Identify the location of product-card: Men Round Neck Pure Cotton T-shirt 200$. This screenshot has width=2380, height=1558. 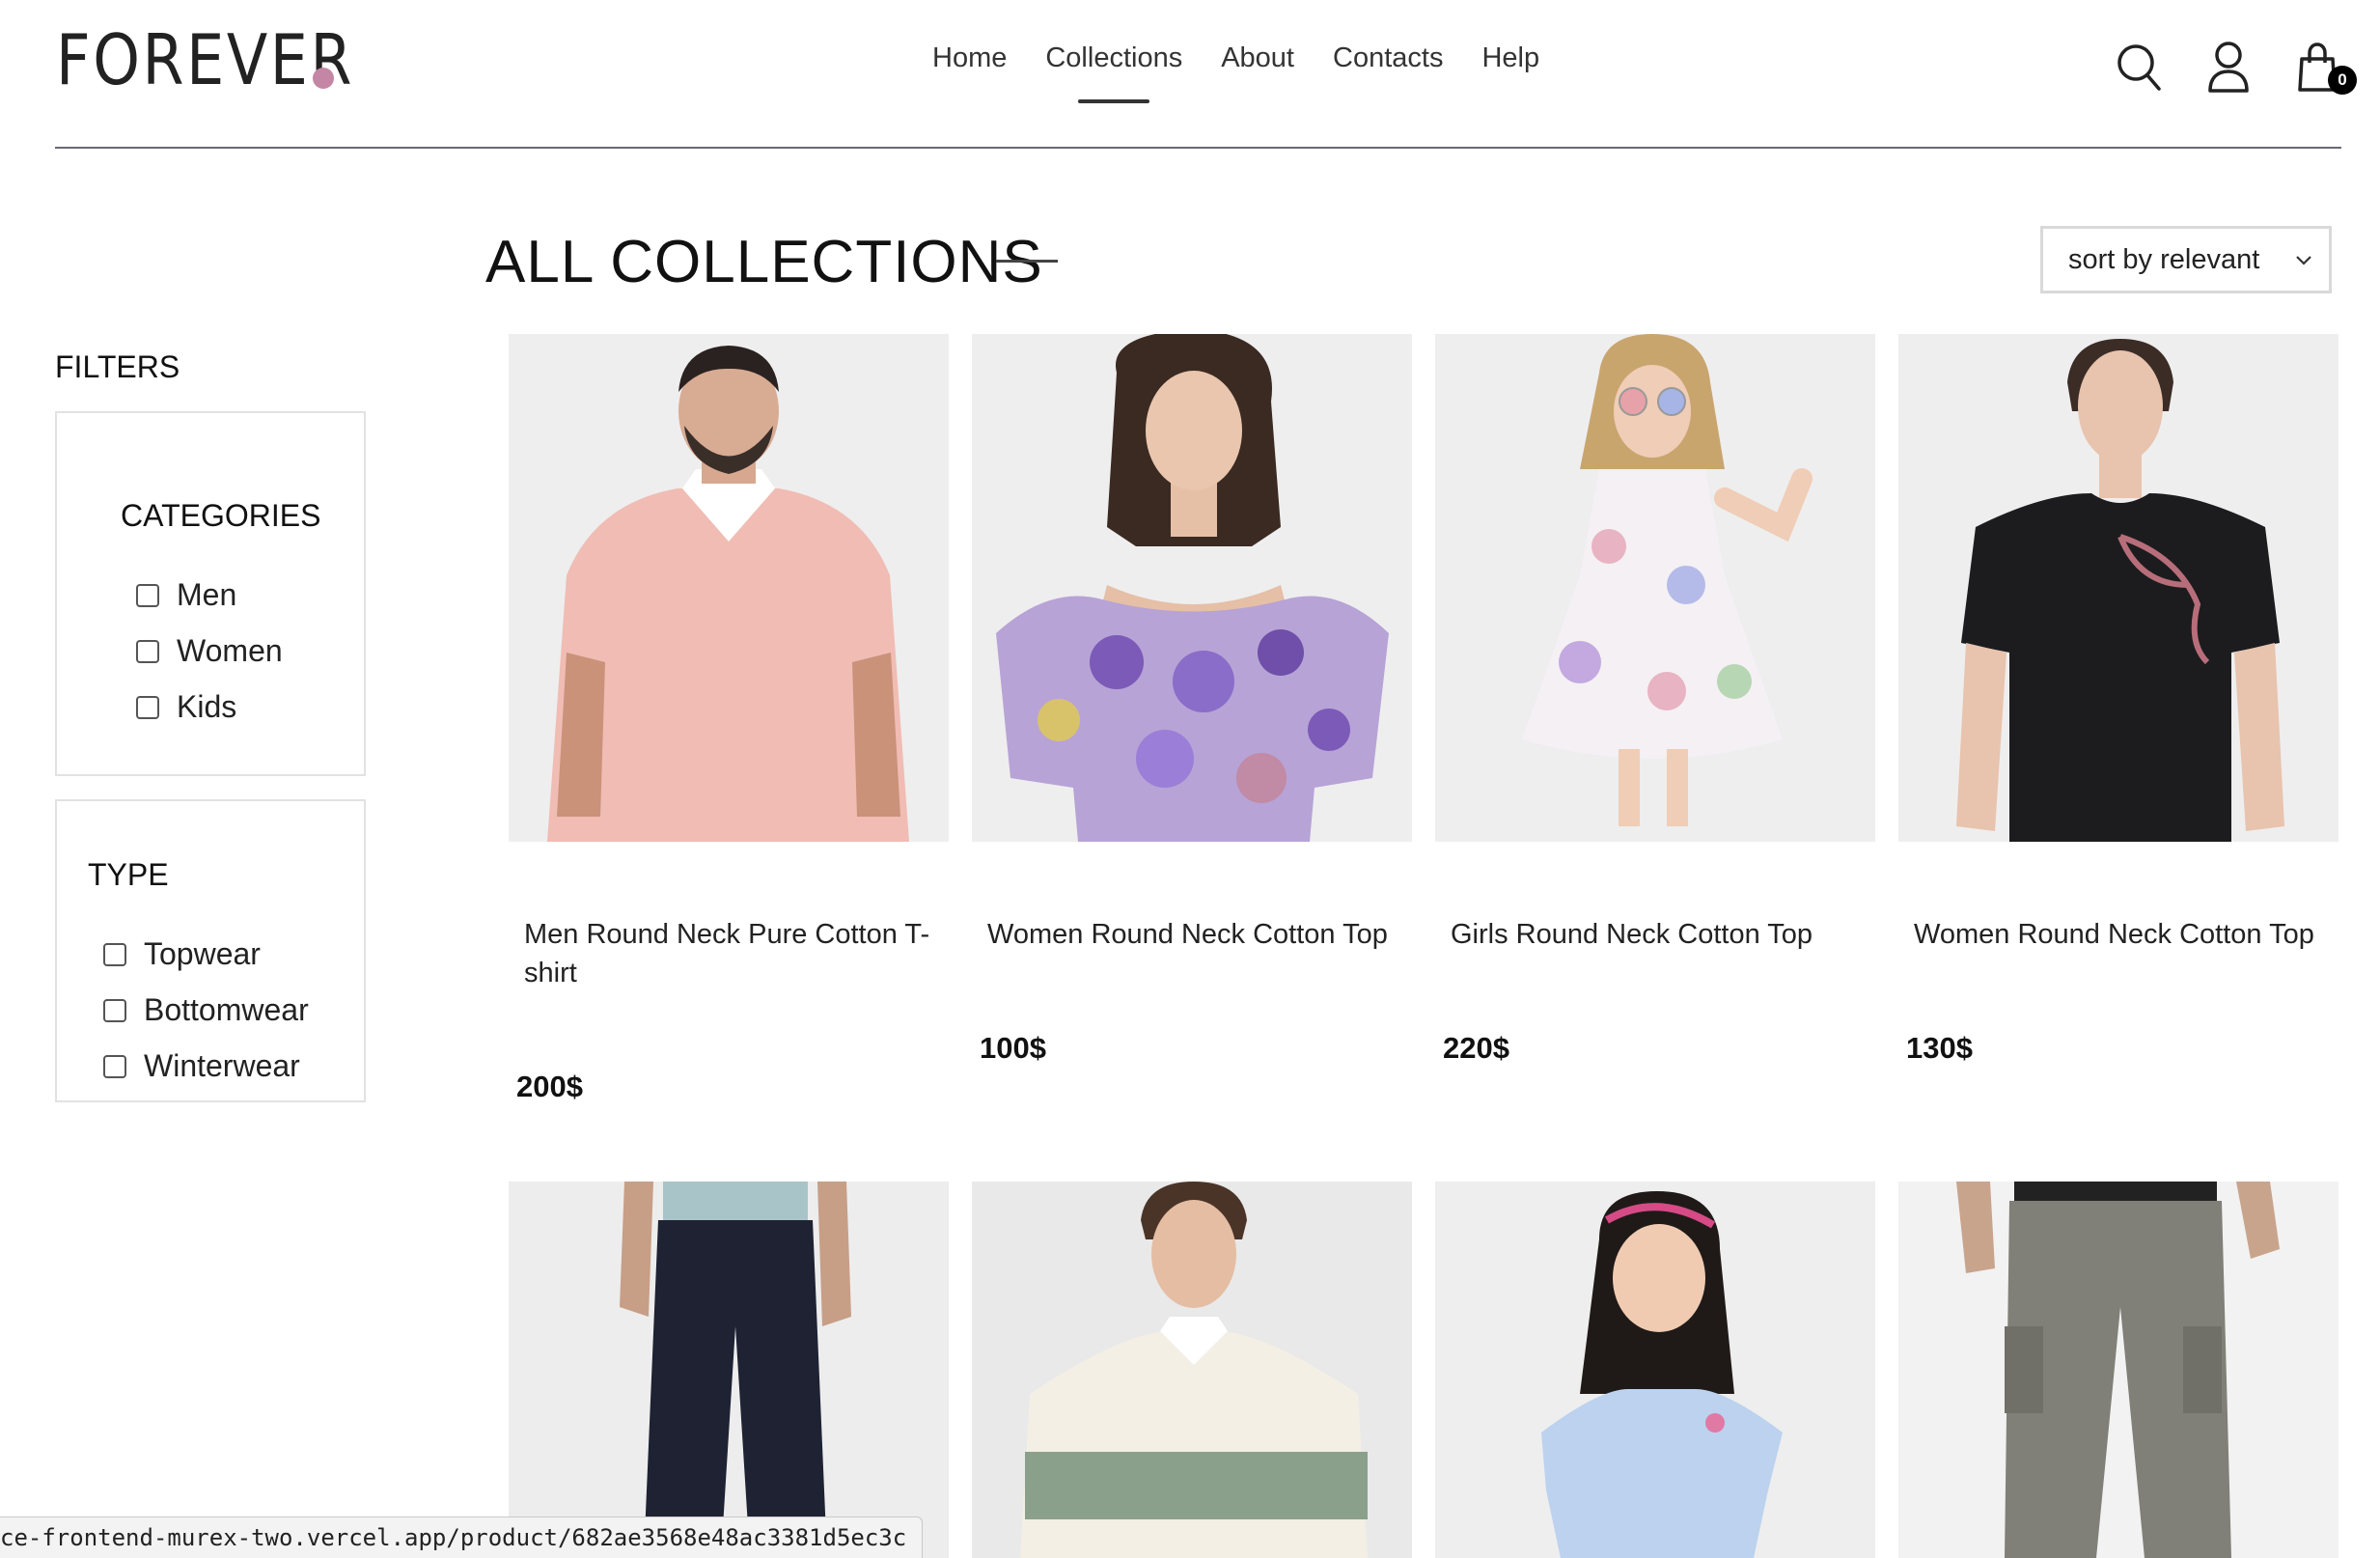
(729, 718).